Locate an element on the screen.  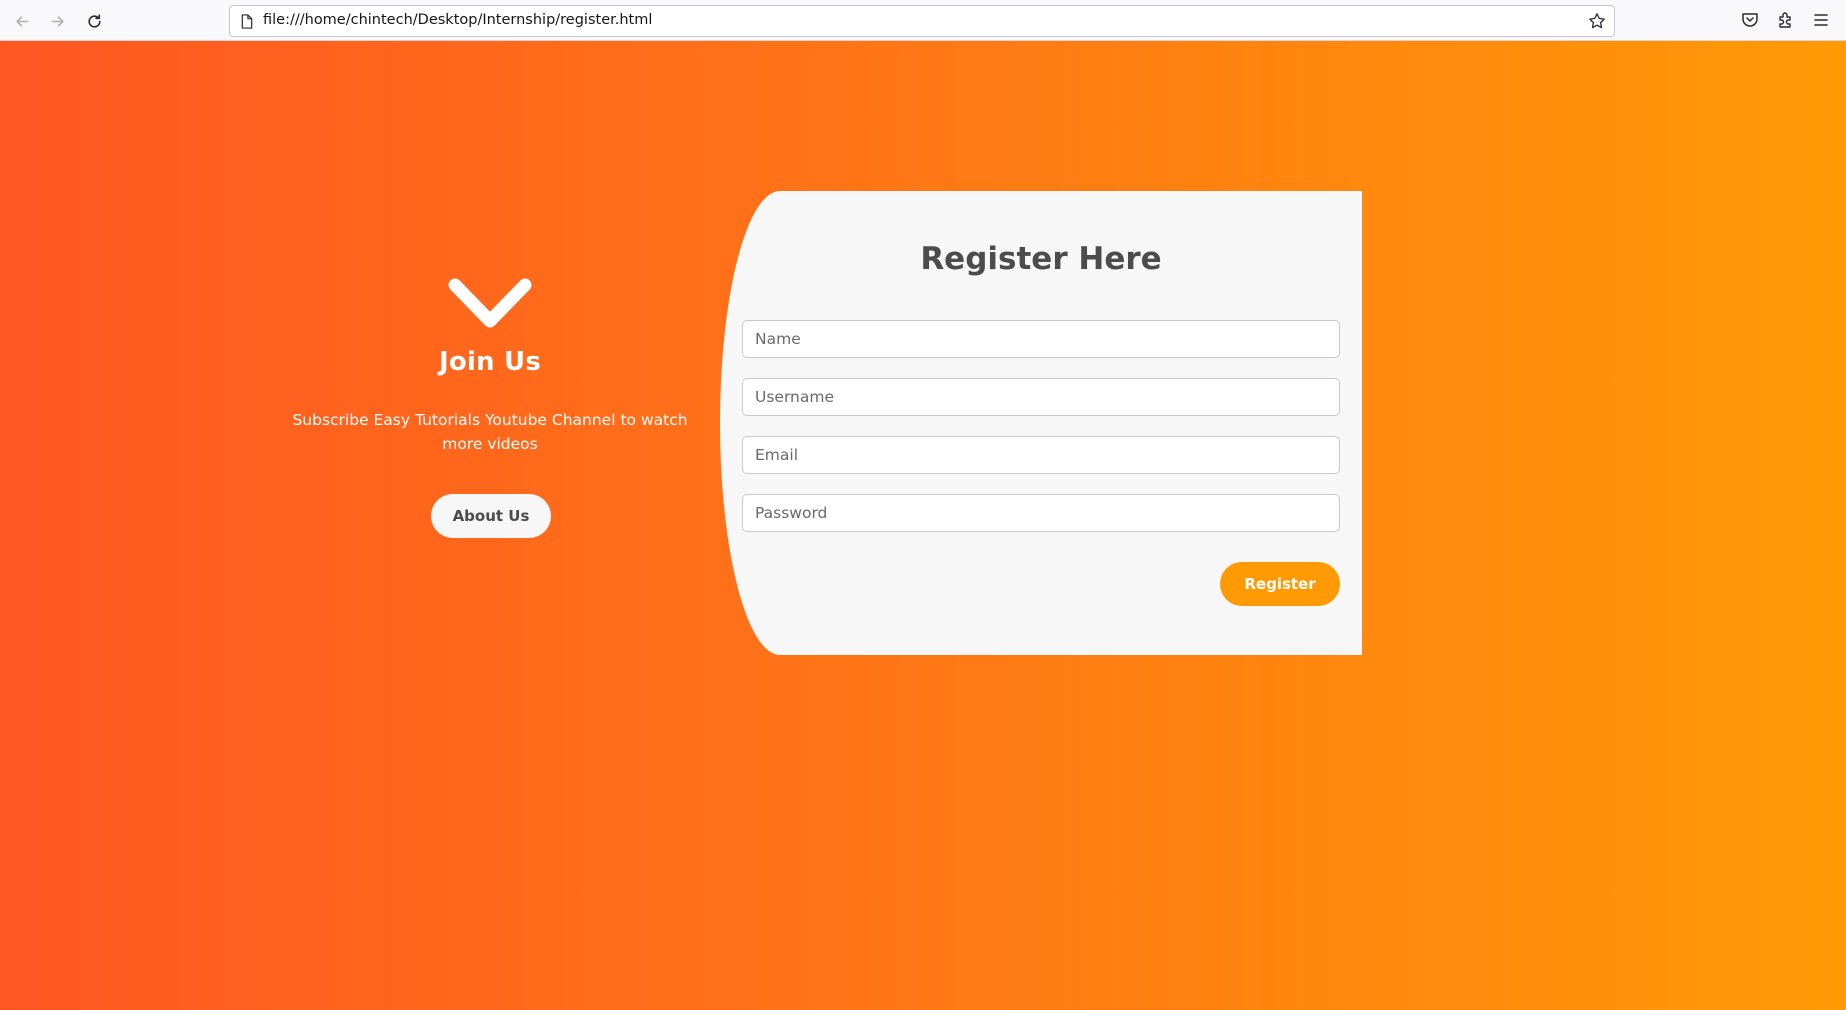
email-input is located at coordinates (1041, 455).